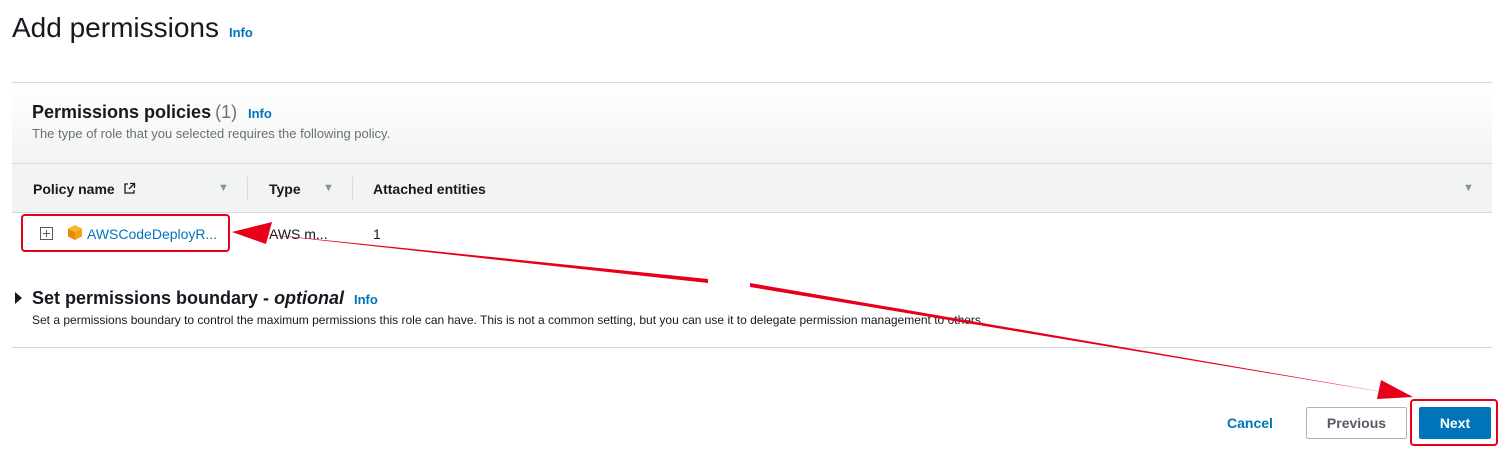  Describe the element at coordinates (153, 298) in the screenshot. I see `boundary-title-text: Set permissions boundary -` at that location.